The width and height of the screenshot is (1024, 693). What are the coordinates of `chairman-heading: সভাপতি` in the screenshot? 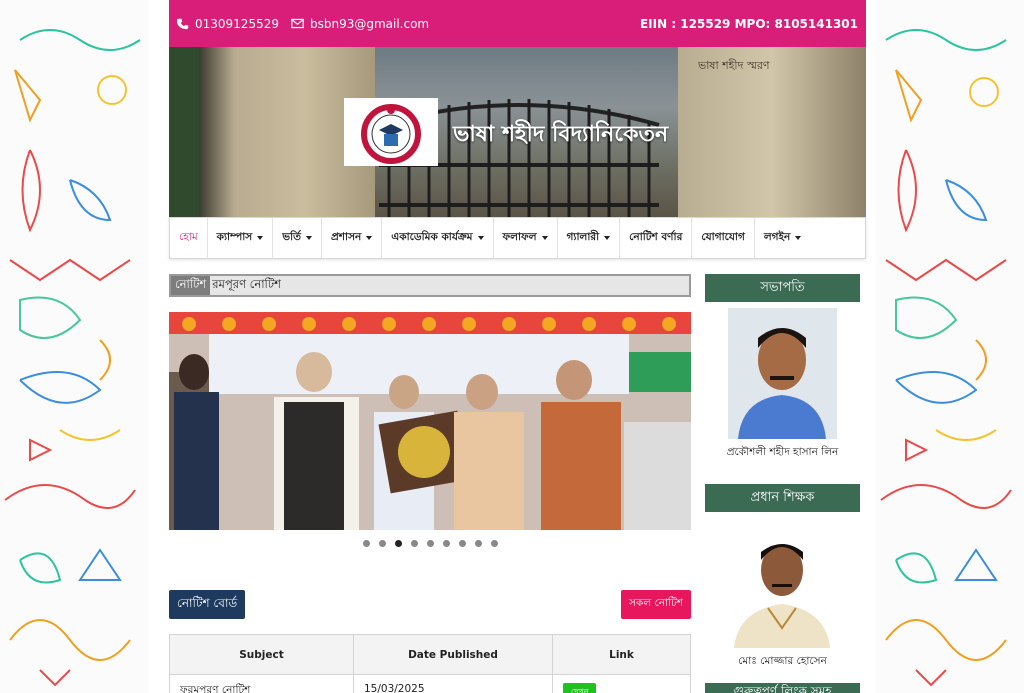 It's located at (782, 288).